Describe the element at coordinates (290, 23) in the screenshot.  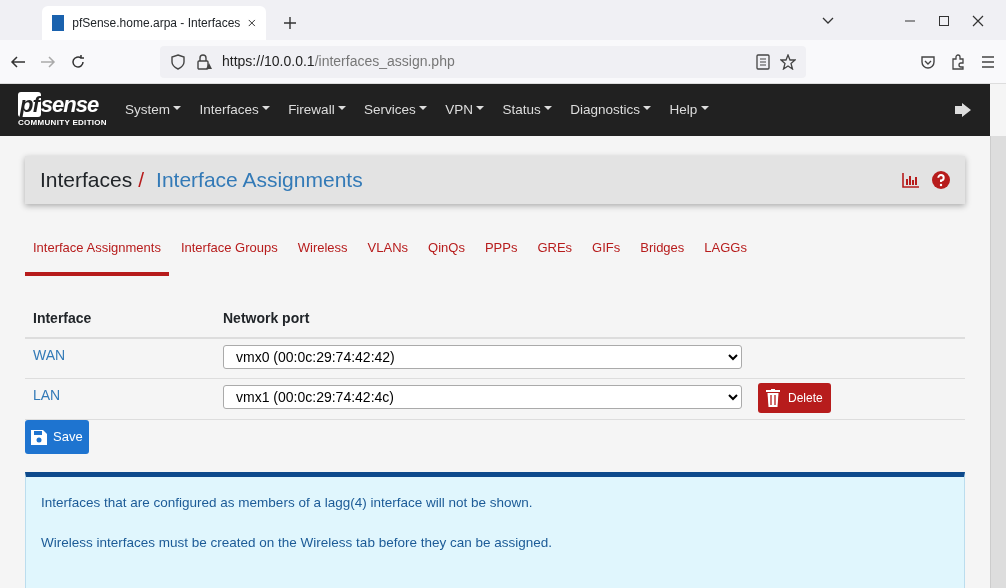
I see `new-tab-icon` at that location.